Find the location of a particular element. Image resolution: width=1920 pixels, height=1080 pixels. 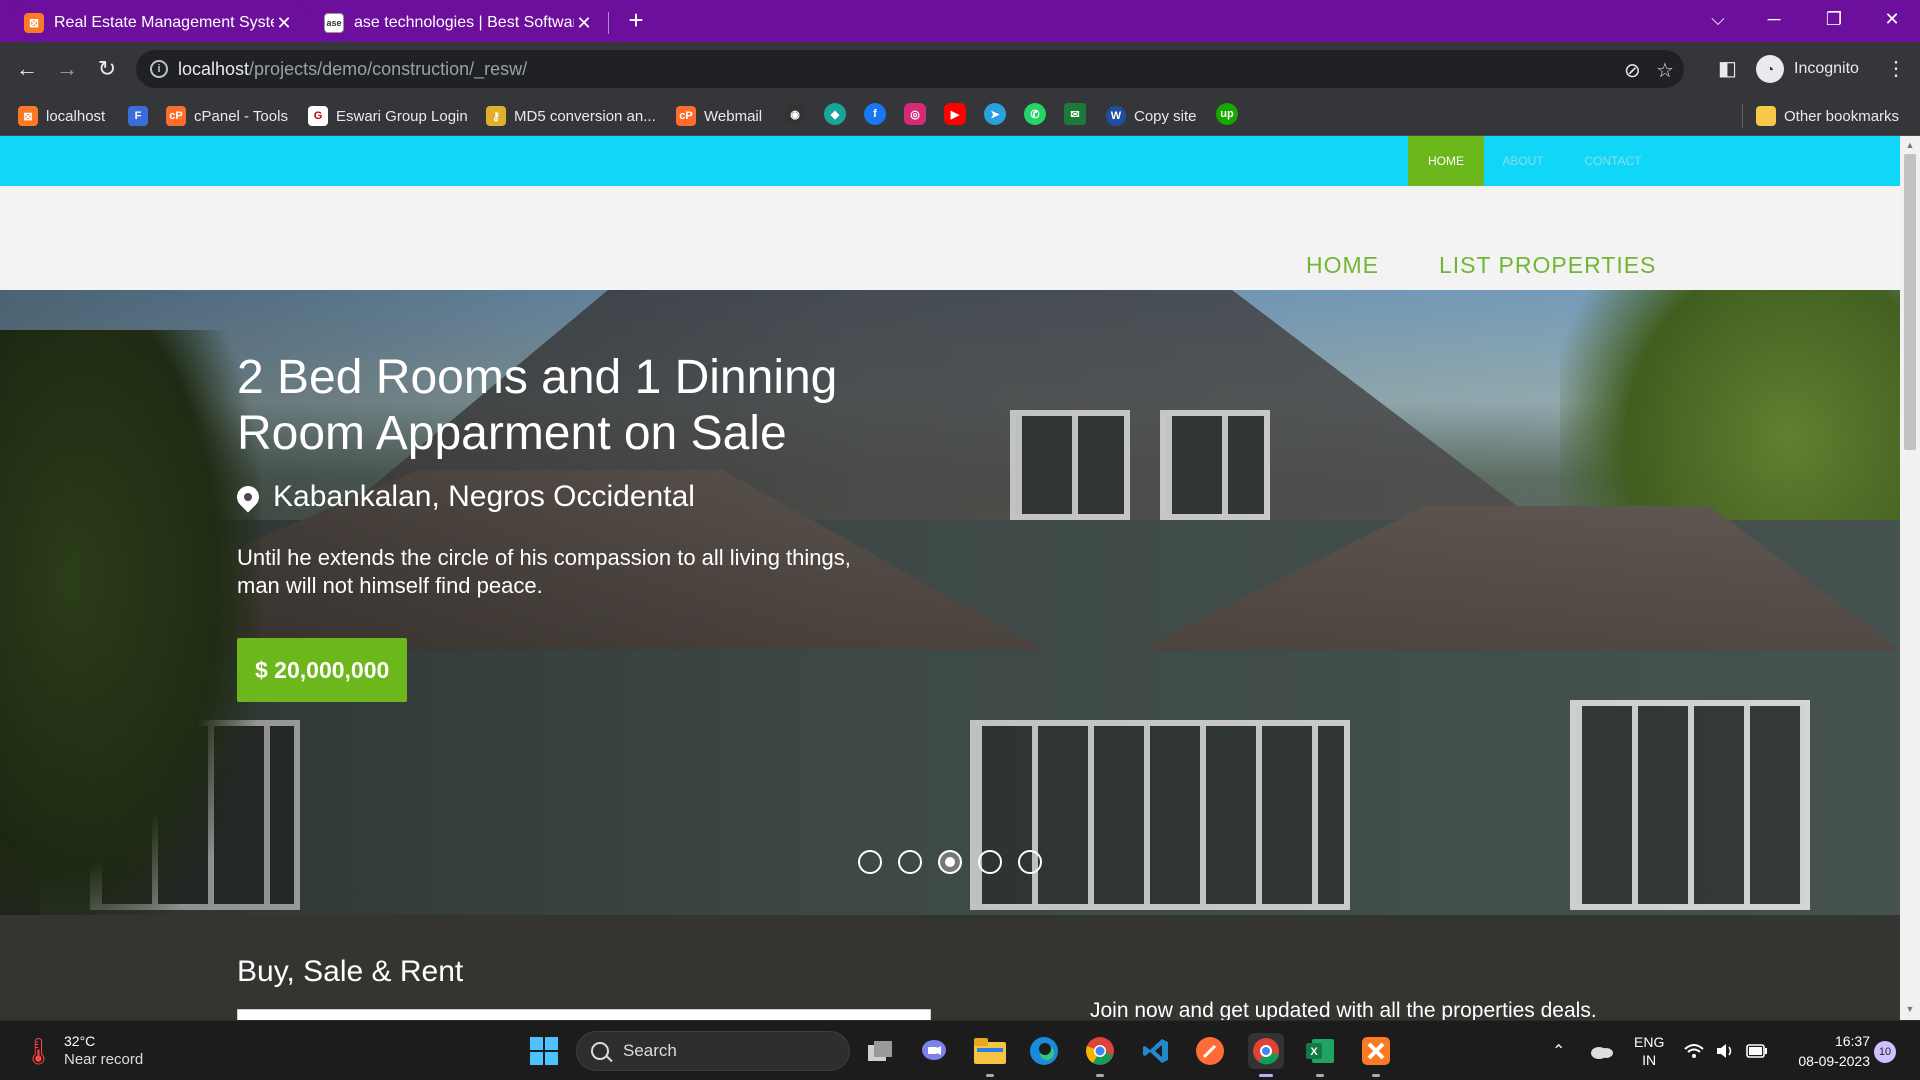

incognito-icon: ◔ is located at coordinates (1770, 69).